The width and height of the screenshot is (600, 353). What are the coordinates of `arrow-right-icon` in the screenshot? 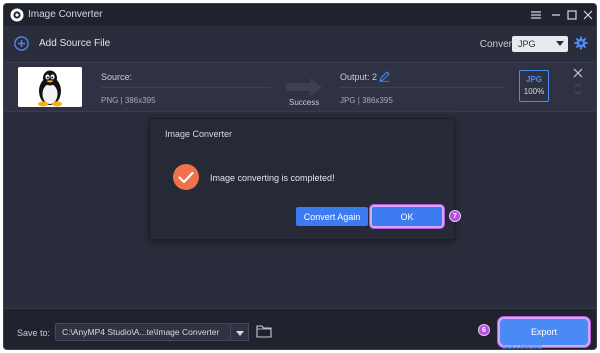 It's located at (304, 87).